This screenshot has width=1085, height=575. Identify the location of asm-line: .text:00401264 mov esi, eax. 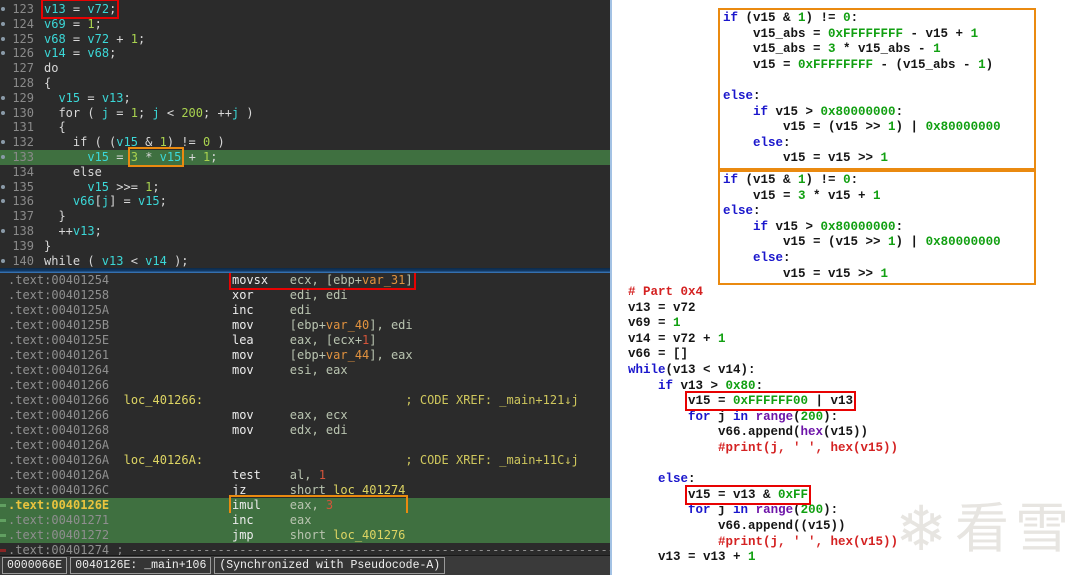
(305, 370).